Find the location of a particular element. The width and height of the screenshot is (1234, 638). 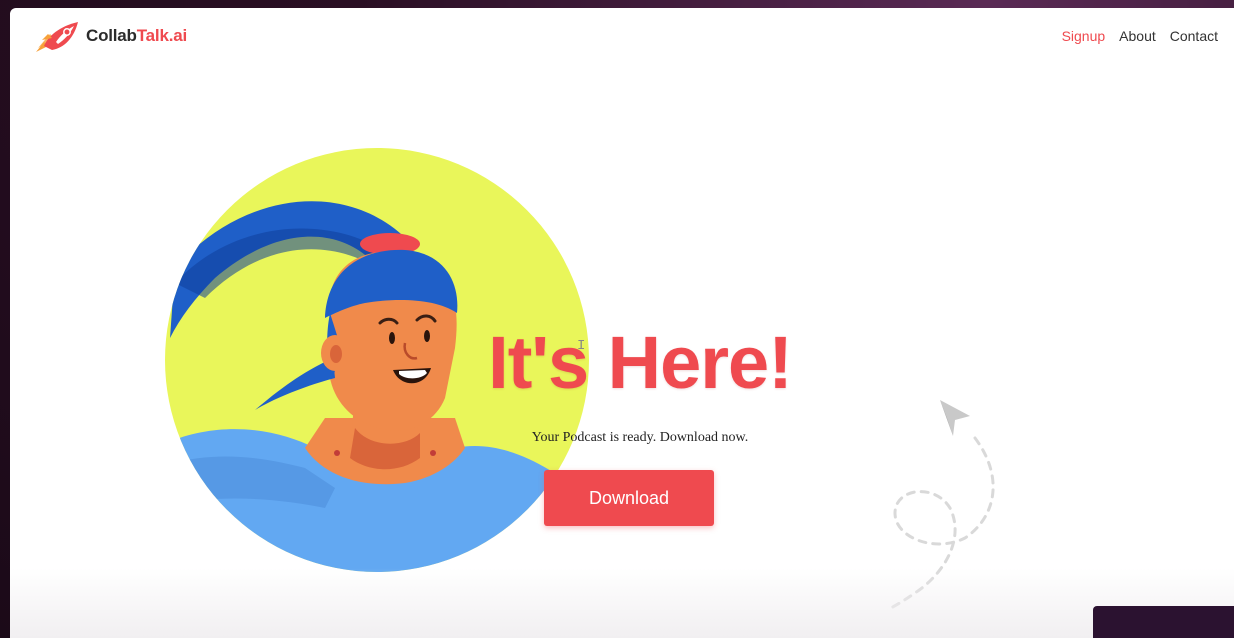

top-nav: Signup About Contact is located at coordinates (1140, 36).